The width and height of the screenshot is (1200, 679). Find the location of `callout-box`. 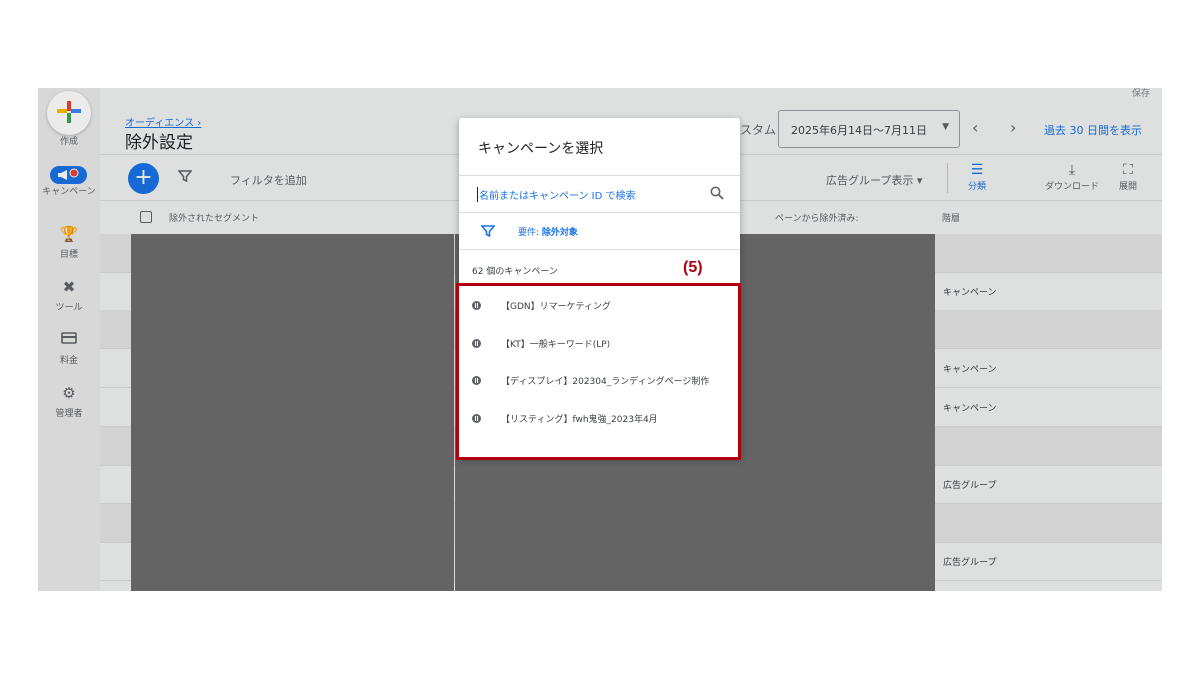

callout-box is located at coordinates (598, 371).